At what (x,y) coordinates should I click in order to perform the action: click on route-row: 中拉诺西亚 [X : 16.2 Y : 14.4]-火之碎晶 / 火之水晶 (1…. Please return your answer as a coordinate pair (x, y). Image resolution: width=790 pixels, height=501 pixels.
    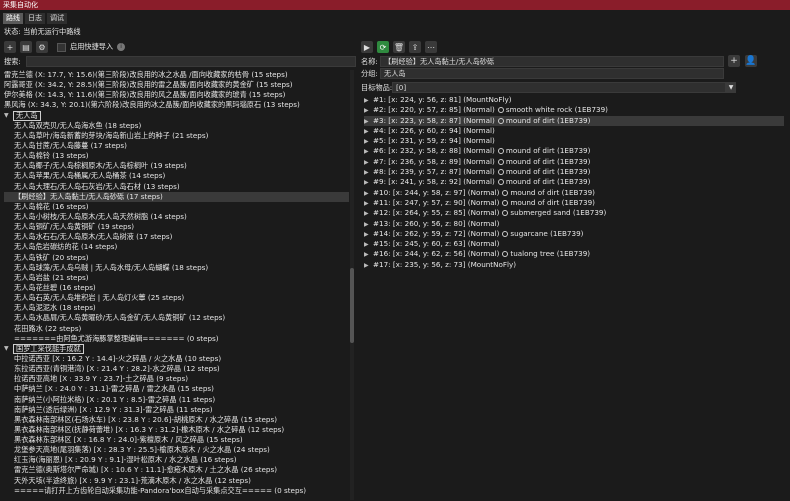
    Looking at the image, I should click on (176, 359).